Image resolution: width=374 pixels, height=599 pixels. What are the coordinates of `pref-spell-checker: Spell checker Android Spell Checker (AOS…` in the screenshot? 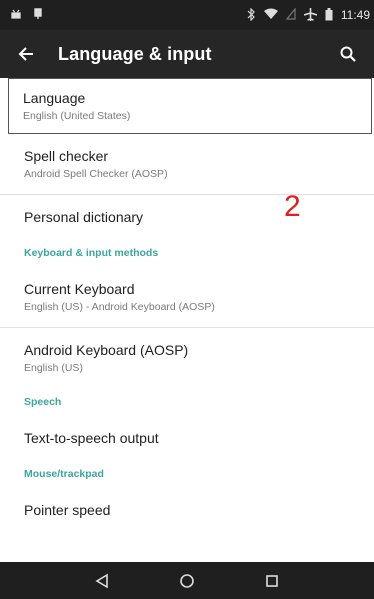 It's located at (187, 164).